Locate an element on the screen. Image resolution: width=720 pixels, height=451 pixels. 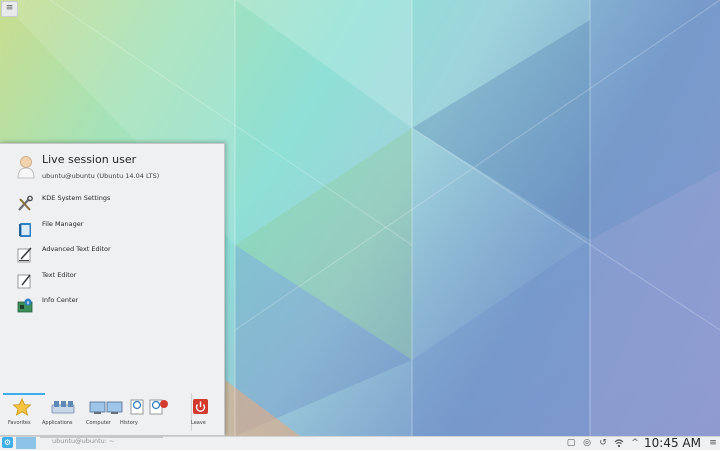
advanced-editor-icon is located at coordinates (24, 255).